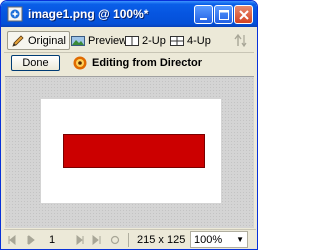  What do you see at coordinates (18, 40) in the screenshot?
I see `pencil-icon` at bounding box center [18, 40].